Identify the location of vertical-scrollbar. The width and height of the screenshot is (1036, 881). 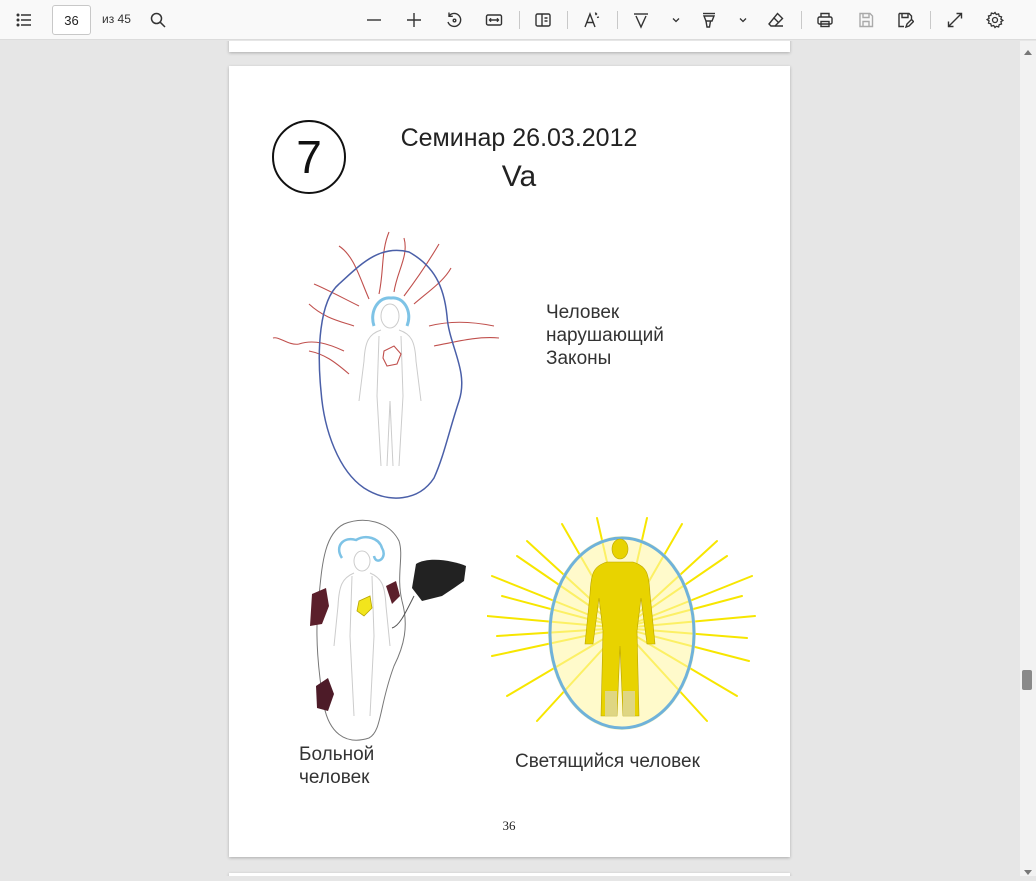
(1028, 458).